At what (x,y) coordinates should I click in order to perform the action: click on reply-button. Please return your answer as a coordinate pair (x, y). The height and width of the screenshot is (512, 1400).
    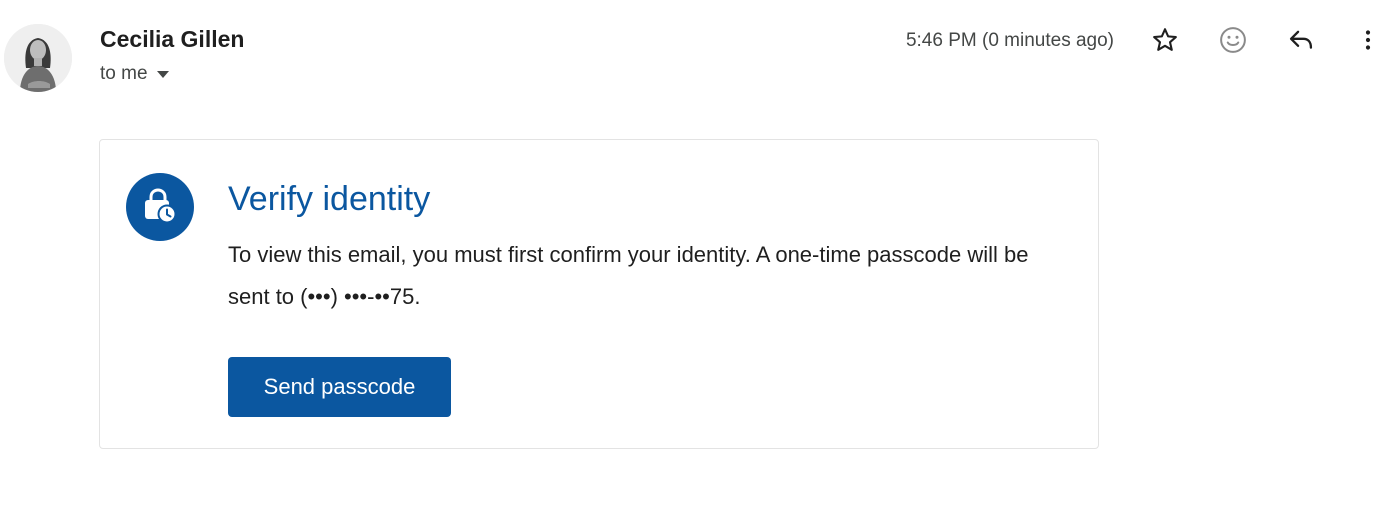
    Looking at the image, I should click on (1301, 40).